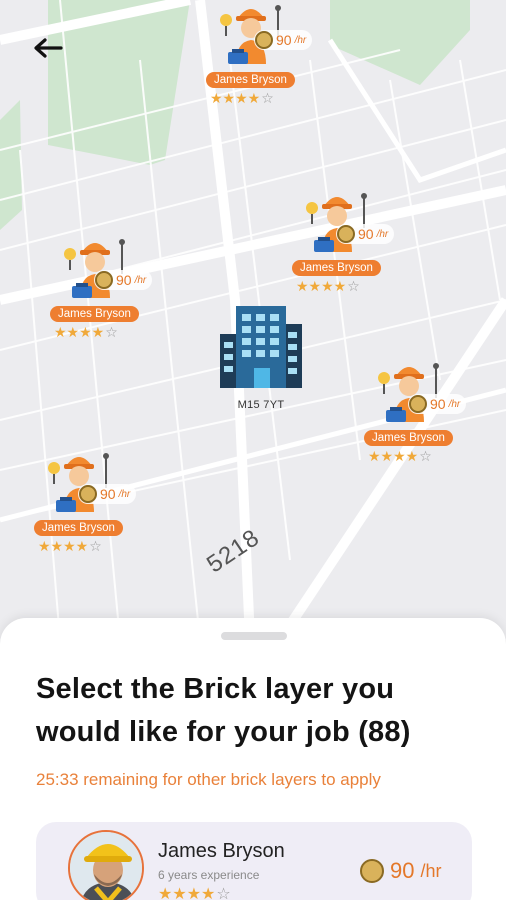 Image resolution: width=506 pixels, height=900 pixels. I want to click on building-icon, so click(261, 347).